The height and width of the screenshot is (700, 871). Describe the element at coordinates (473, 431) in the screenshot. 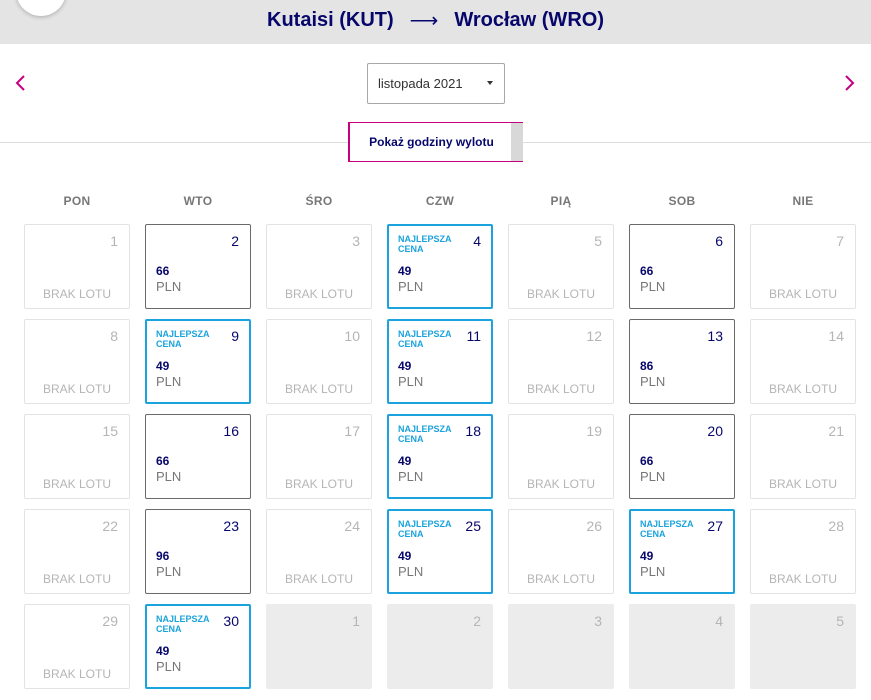

I see `day-number: 18` at that location.